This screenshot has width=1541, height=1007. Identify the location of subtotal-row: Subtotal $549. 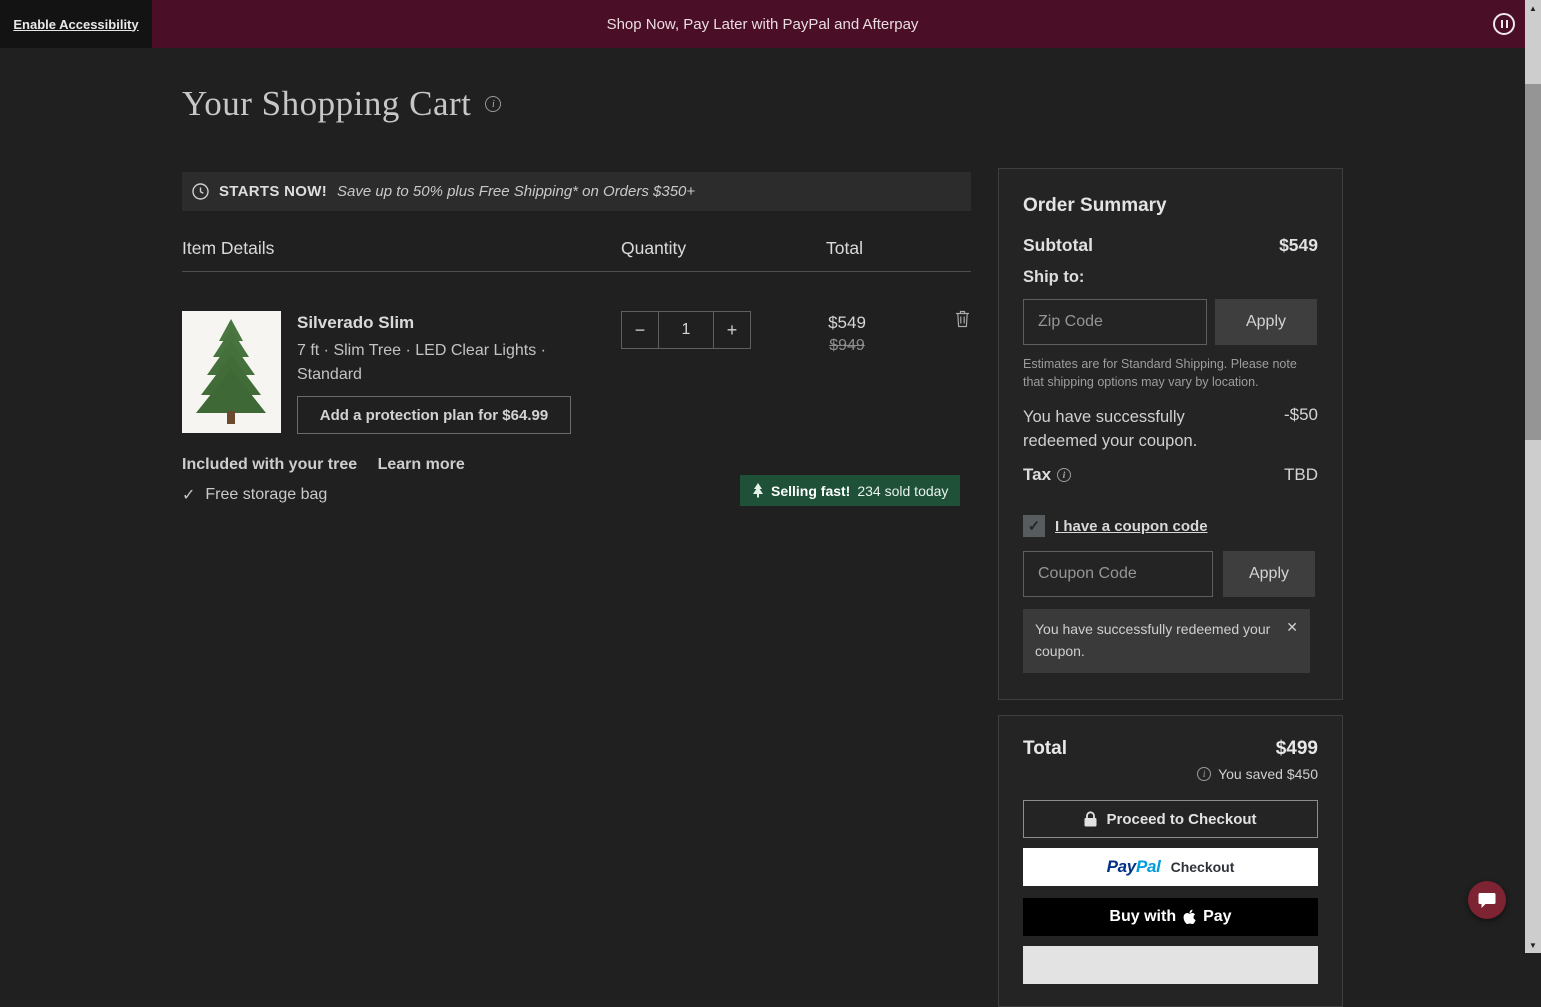
(1170, 245).